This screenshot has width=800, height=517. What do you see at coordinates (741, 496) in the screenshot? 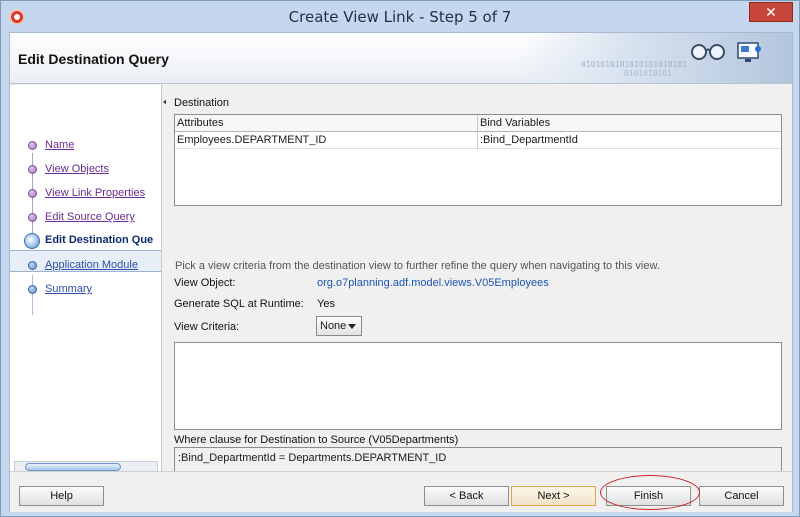
I see `cancel-button: Cancel` at bounding box center [741, 496].